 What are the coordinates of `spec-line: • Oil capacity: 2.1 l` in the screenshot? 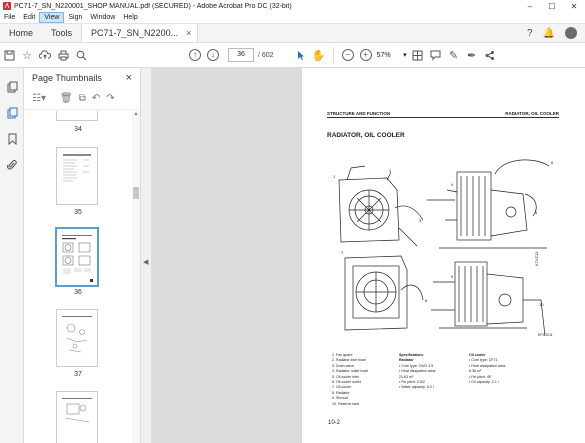 It's located at (484, 382).